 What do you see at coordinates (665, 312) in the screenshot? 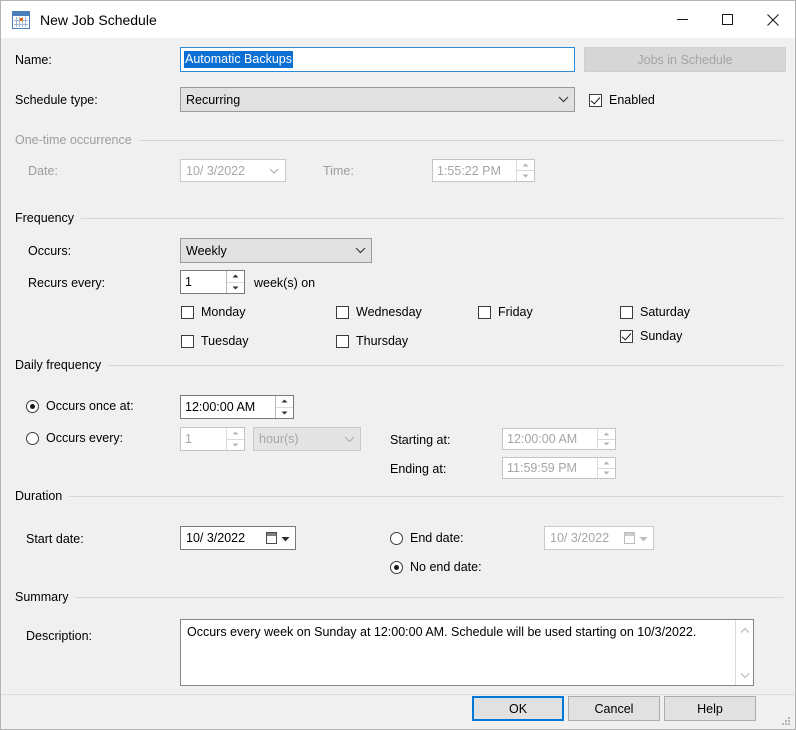
I see `day-label: Saturday` at bounding box center [665, 312].